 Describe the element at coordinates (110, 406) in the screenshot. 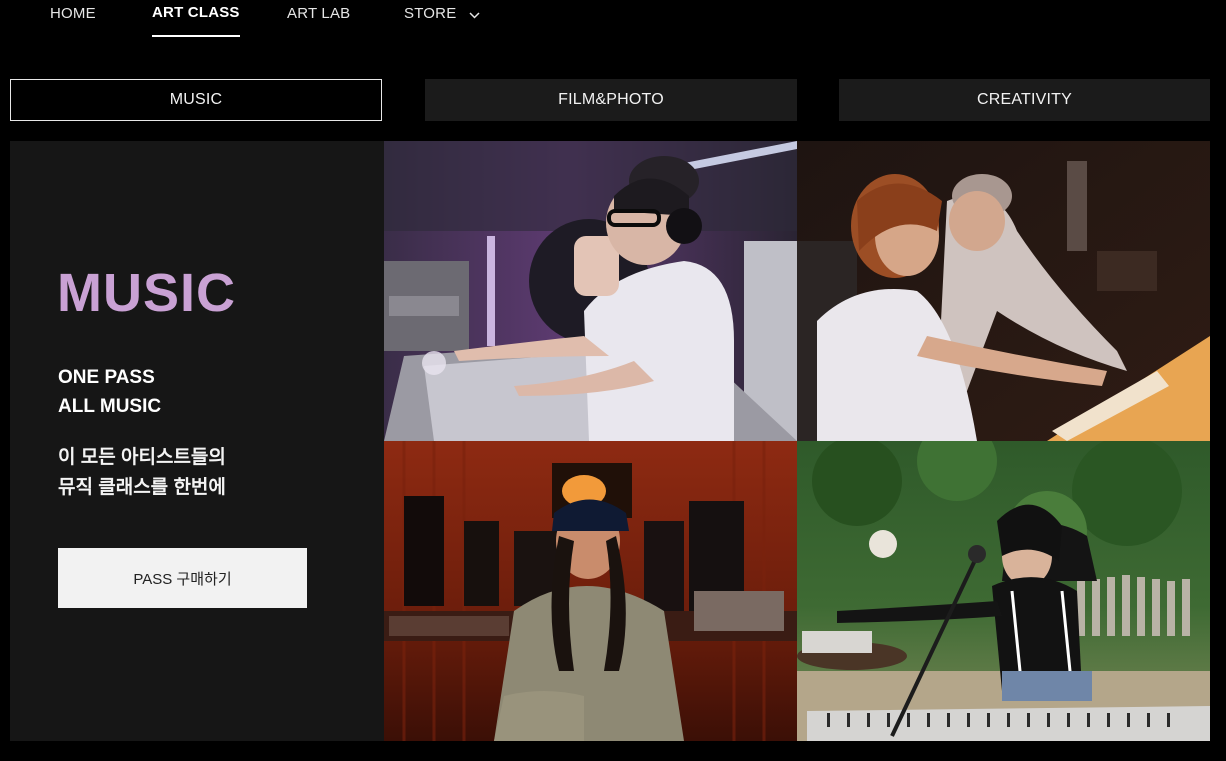

I see `promo-subtitle-line2: ALL MUSIC` at that location.